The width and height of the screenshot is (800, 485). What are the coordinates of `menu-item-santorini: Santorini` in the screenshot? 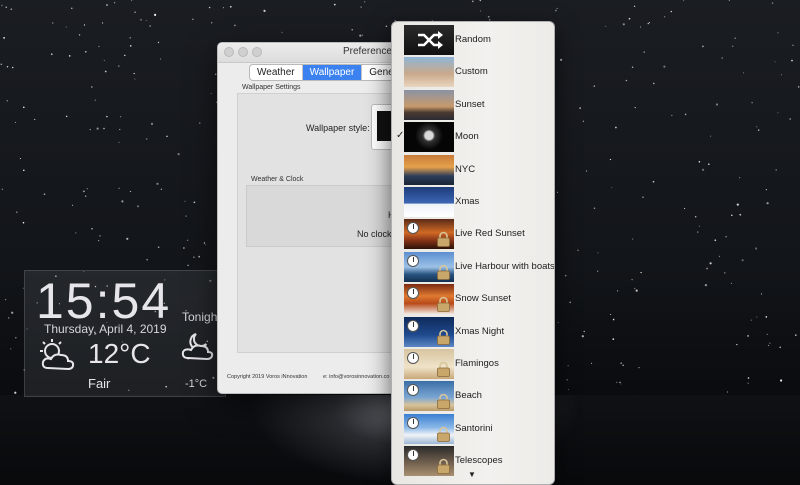 It's located at (473, 429).